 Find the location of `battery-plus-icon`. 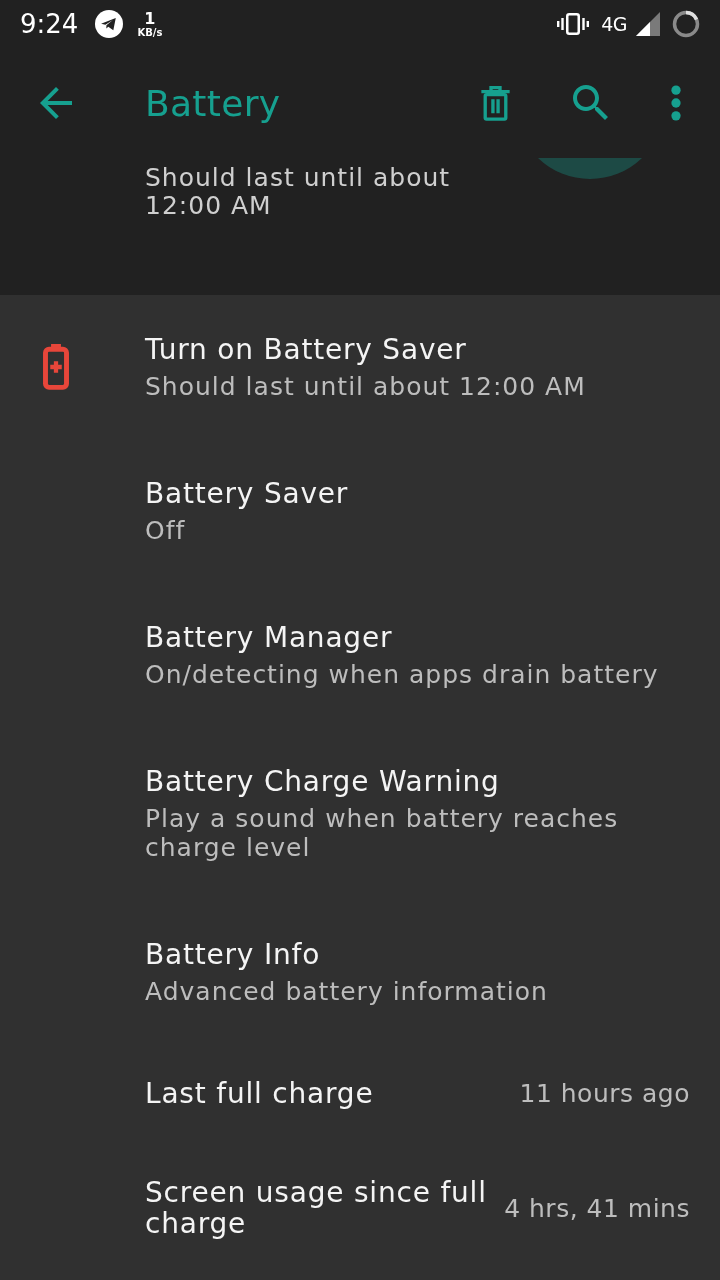

battery-plus-icon is located at coordinates (56, 366).